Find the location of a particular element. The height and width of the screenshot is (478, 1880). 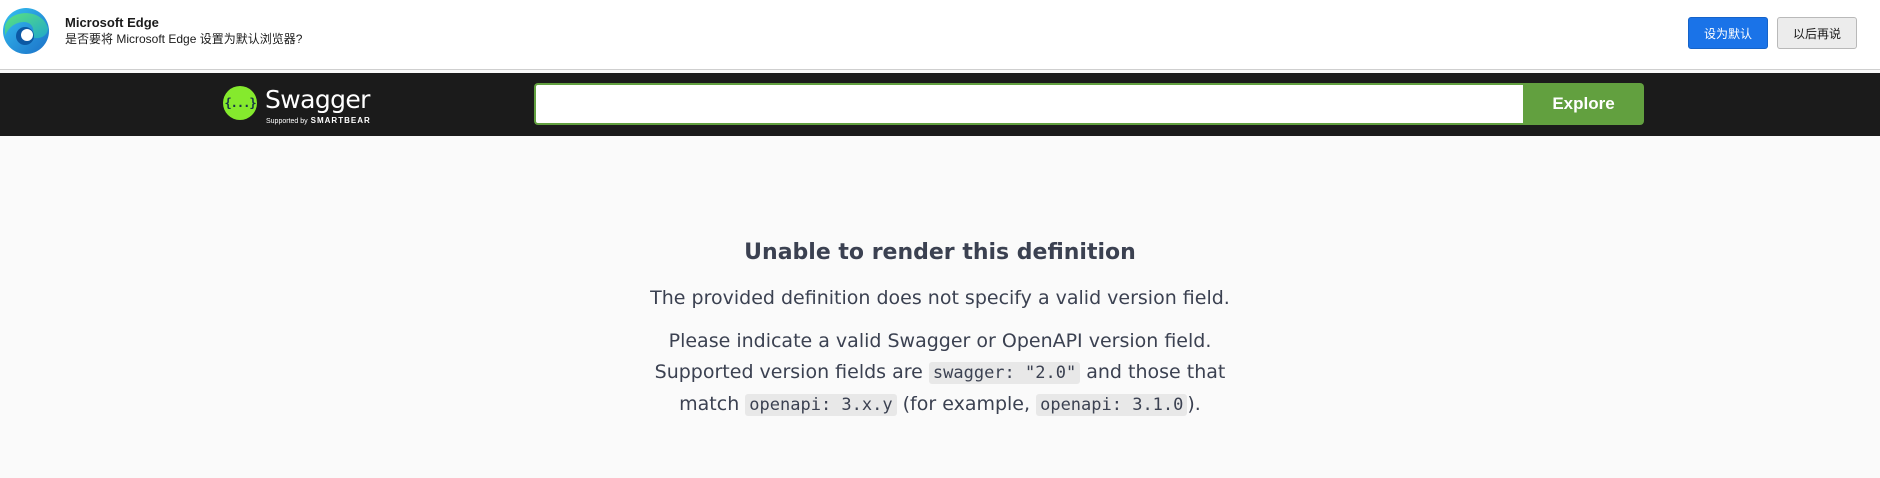

explore-button: Explore is located at coordinates (1583, 104).